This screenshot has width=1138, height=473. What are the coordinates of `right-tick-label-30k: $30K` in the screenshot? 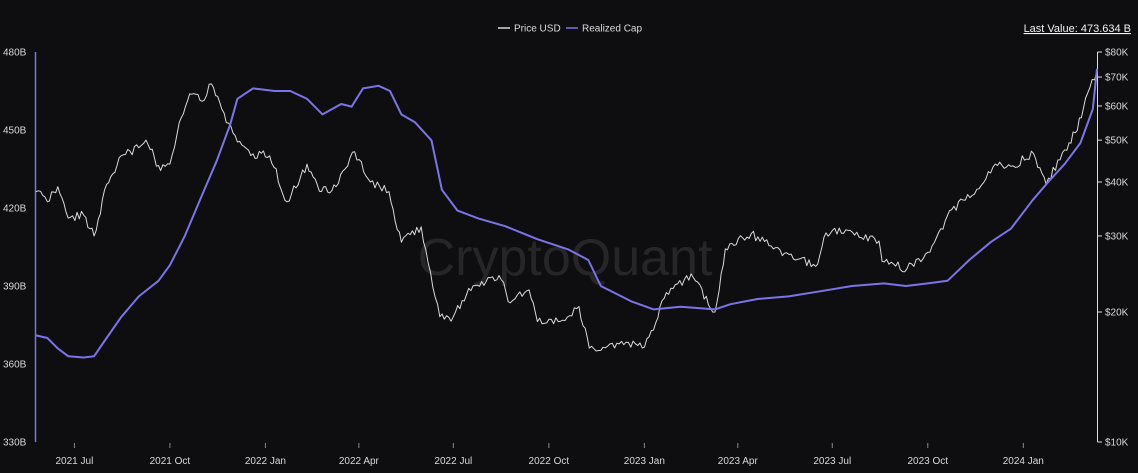 It's located at (1117, 236).